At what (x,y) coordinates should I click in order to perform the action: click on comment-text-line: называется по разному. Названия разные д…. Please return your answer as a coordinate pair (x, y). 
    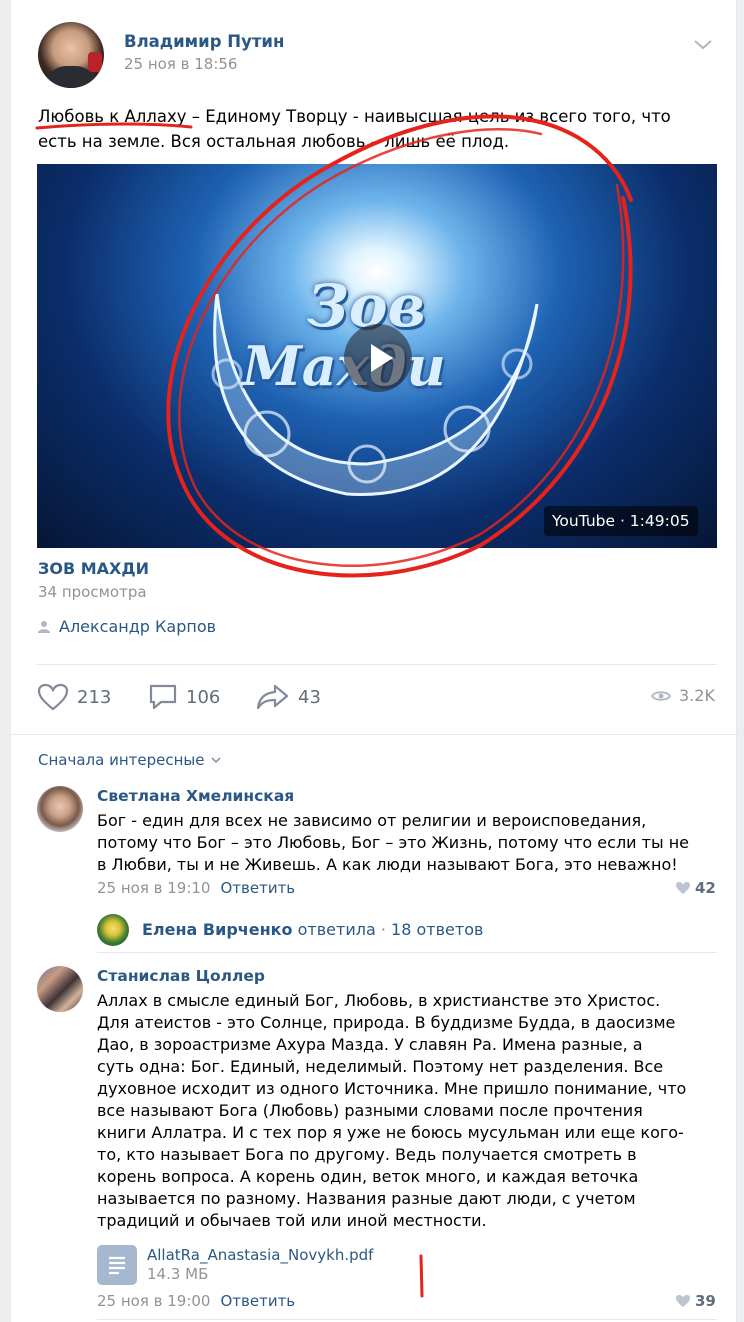
    Looking at the image, I should click on (366, 1198).